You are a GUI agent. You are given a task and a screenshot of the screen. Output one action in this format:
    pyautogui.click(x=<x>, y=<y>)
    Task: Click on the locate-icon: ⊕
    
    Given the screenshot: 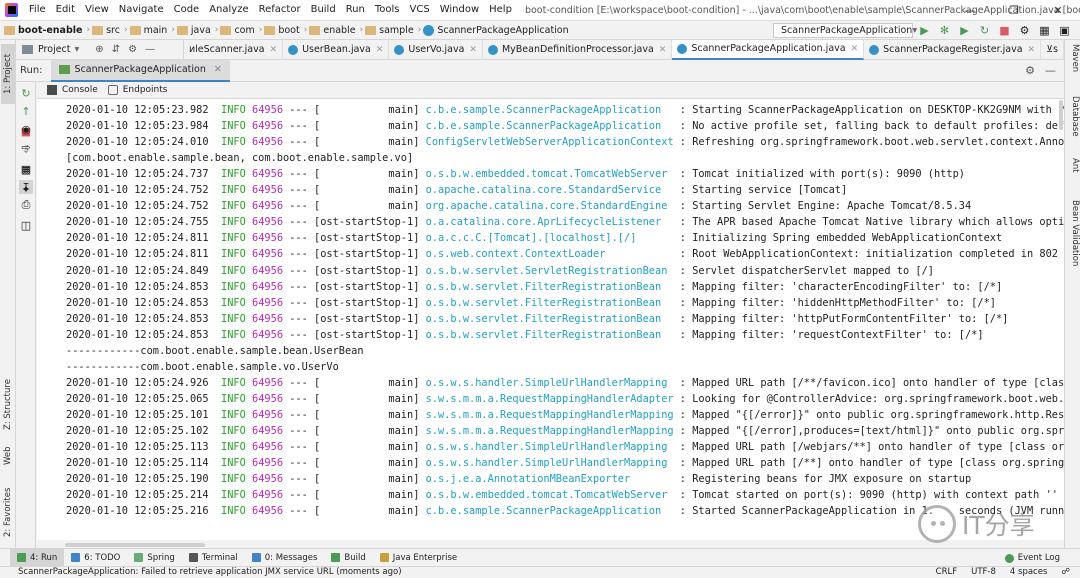 What is the action you would take?
    pyautogui.click(x=99, y=49)
    